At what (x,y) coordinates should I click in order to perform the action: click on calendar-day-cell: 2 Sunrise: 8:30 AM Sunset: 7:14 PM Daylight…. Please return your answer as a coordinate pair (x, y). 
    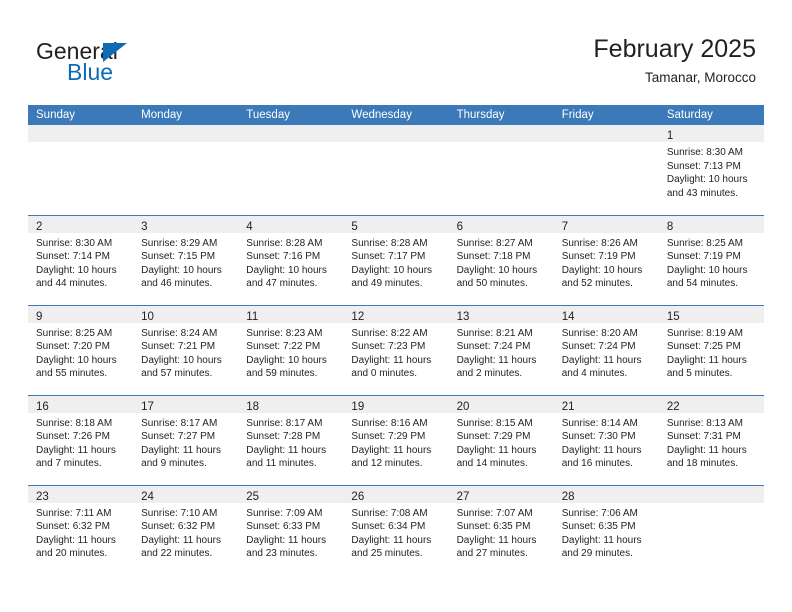
    Looking at the image, I should click on (81, 259).